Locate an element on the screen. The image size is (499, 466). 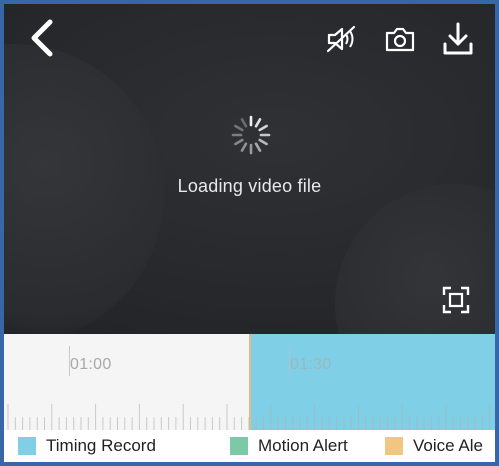
fullscreen-icon is located at coordinates (456, 300).